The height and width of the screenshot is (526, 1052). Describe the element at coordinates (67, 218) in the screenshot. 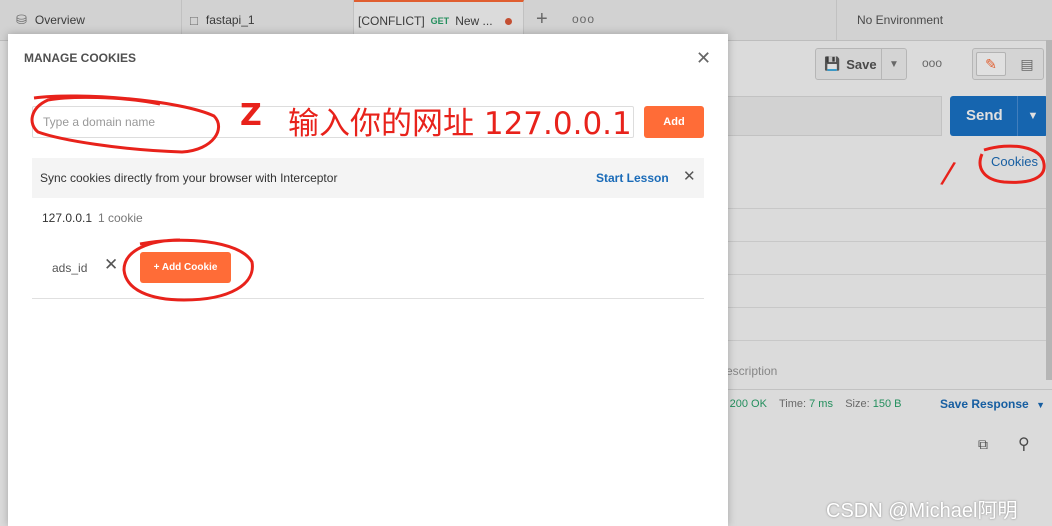

I see `cookie-domain: 127.0.0.1` at that location.